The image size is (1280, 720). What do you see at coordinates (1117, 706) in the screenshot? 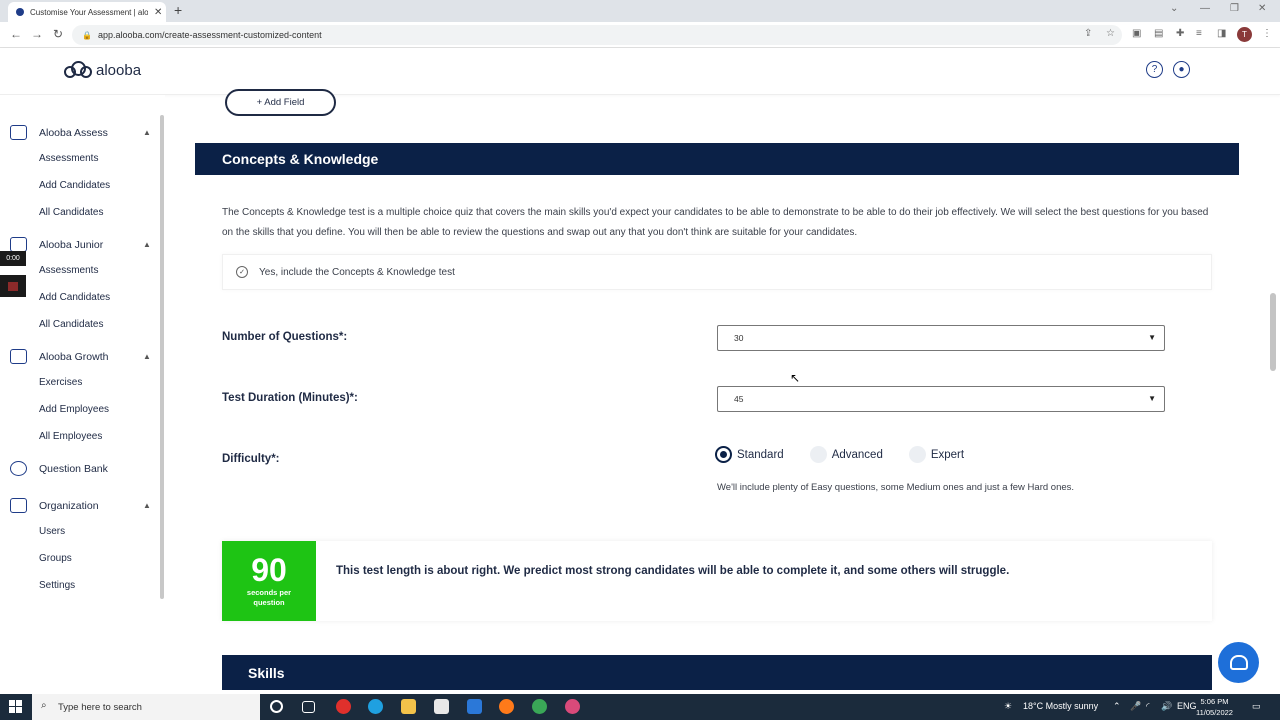
I see `tray-chevron-icon: ⌃` at bounding box center [1117, 706].